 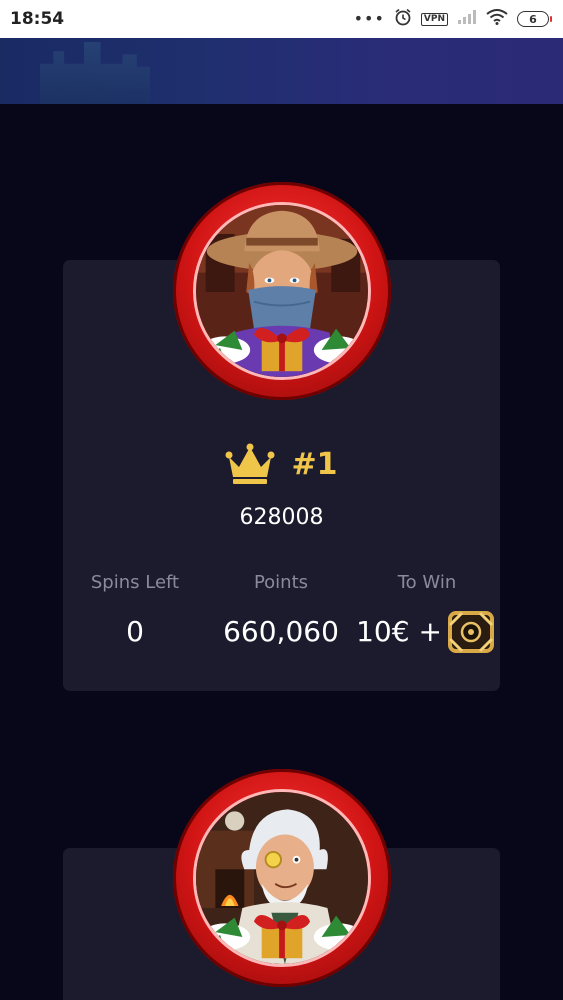 I want to click on status-bar: 18:54 ••• VPN 6, so click(x=281, y=19).